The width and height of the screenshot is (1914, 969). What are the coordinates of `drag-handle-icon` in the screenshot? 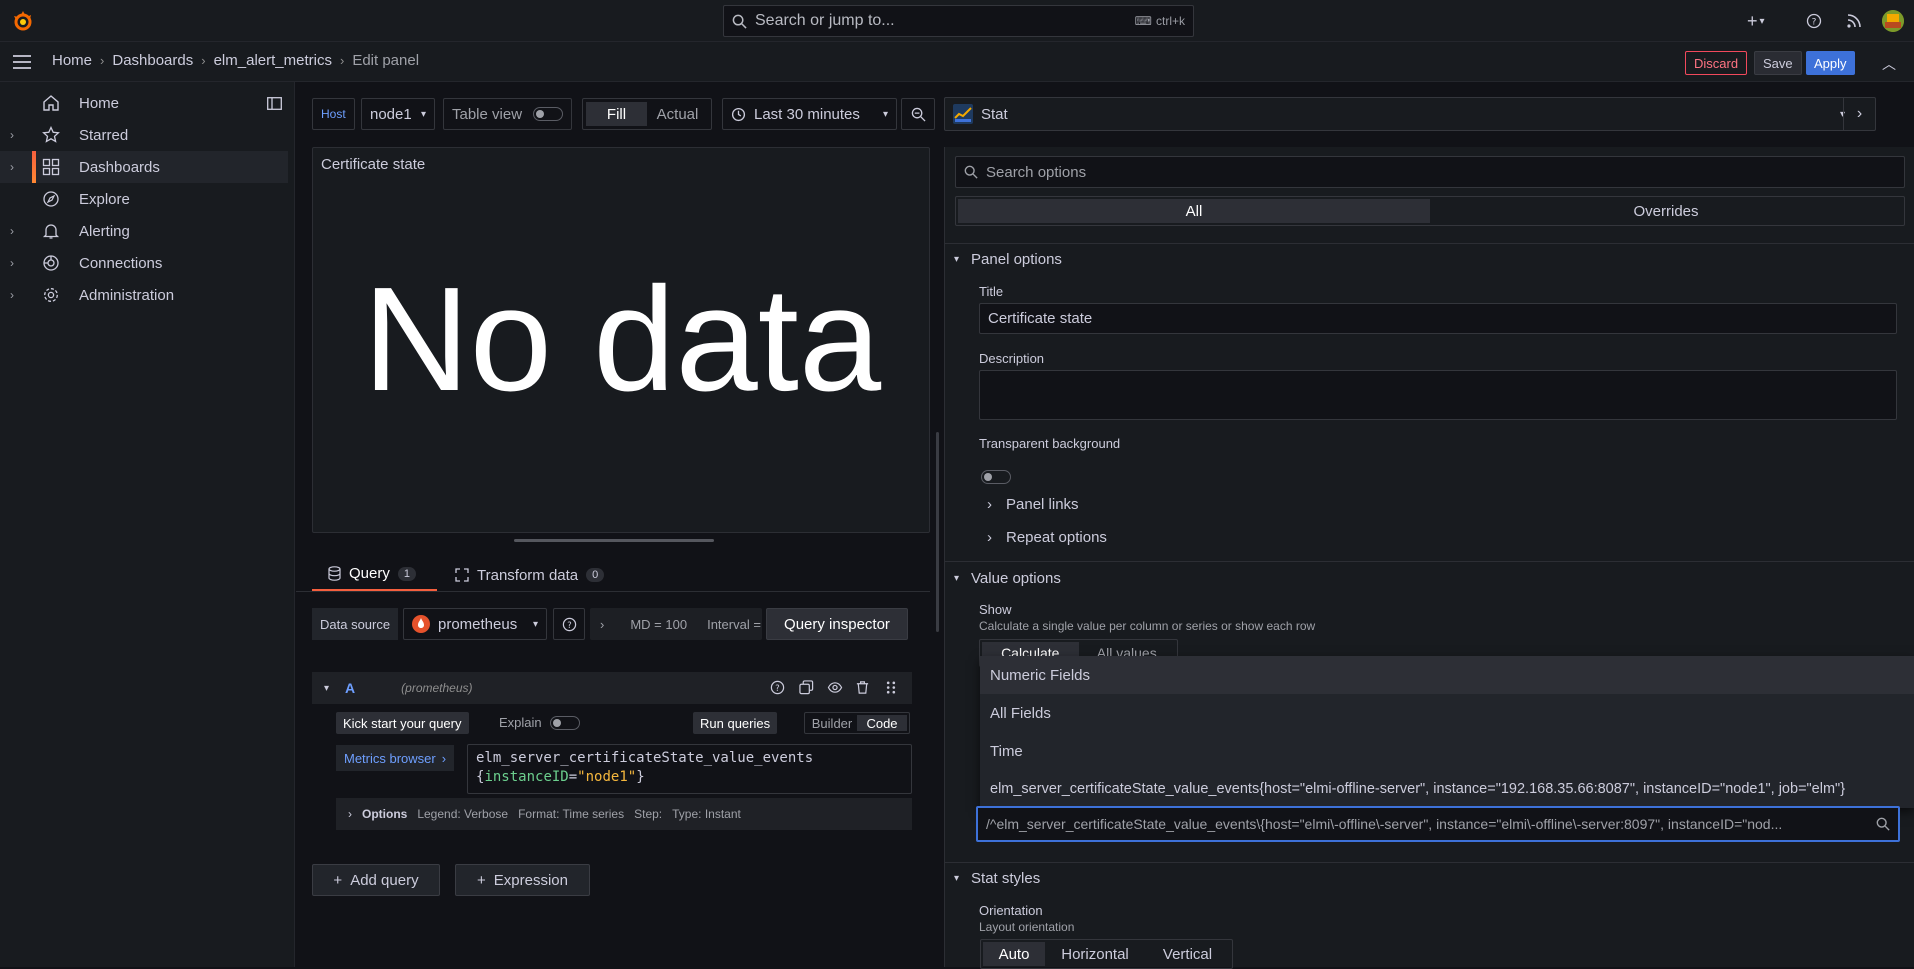 It's located at (891, 687).